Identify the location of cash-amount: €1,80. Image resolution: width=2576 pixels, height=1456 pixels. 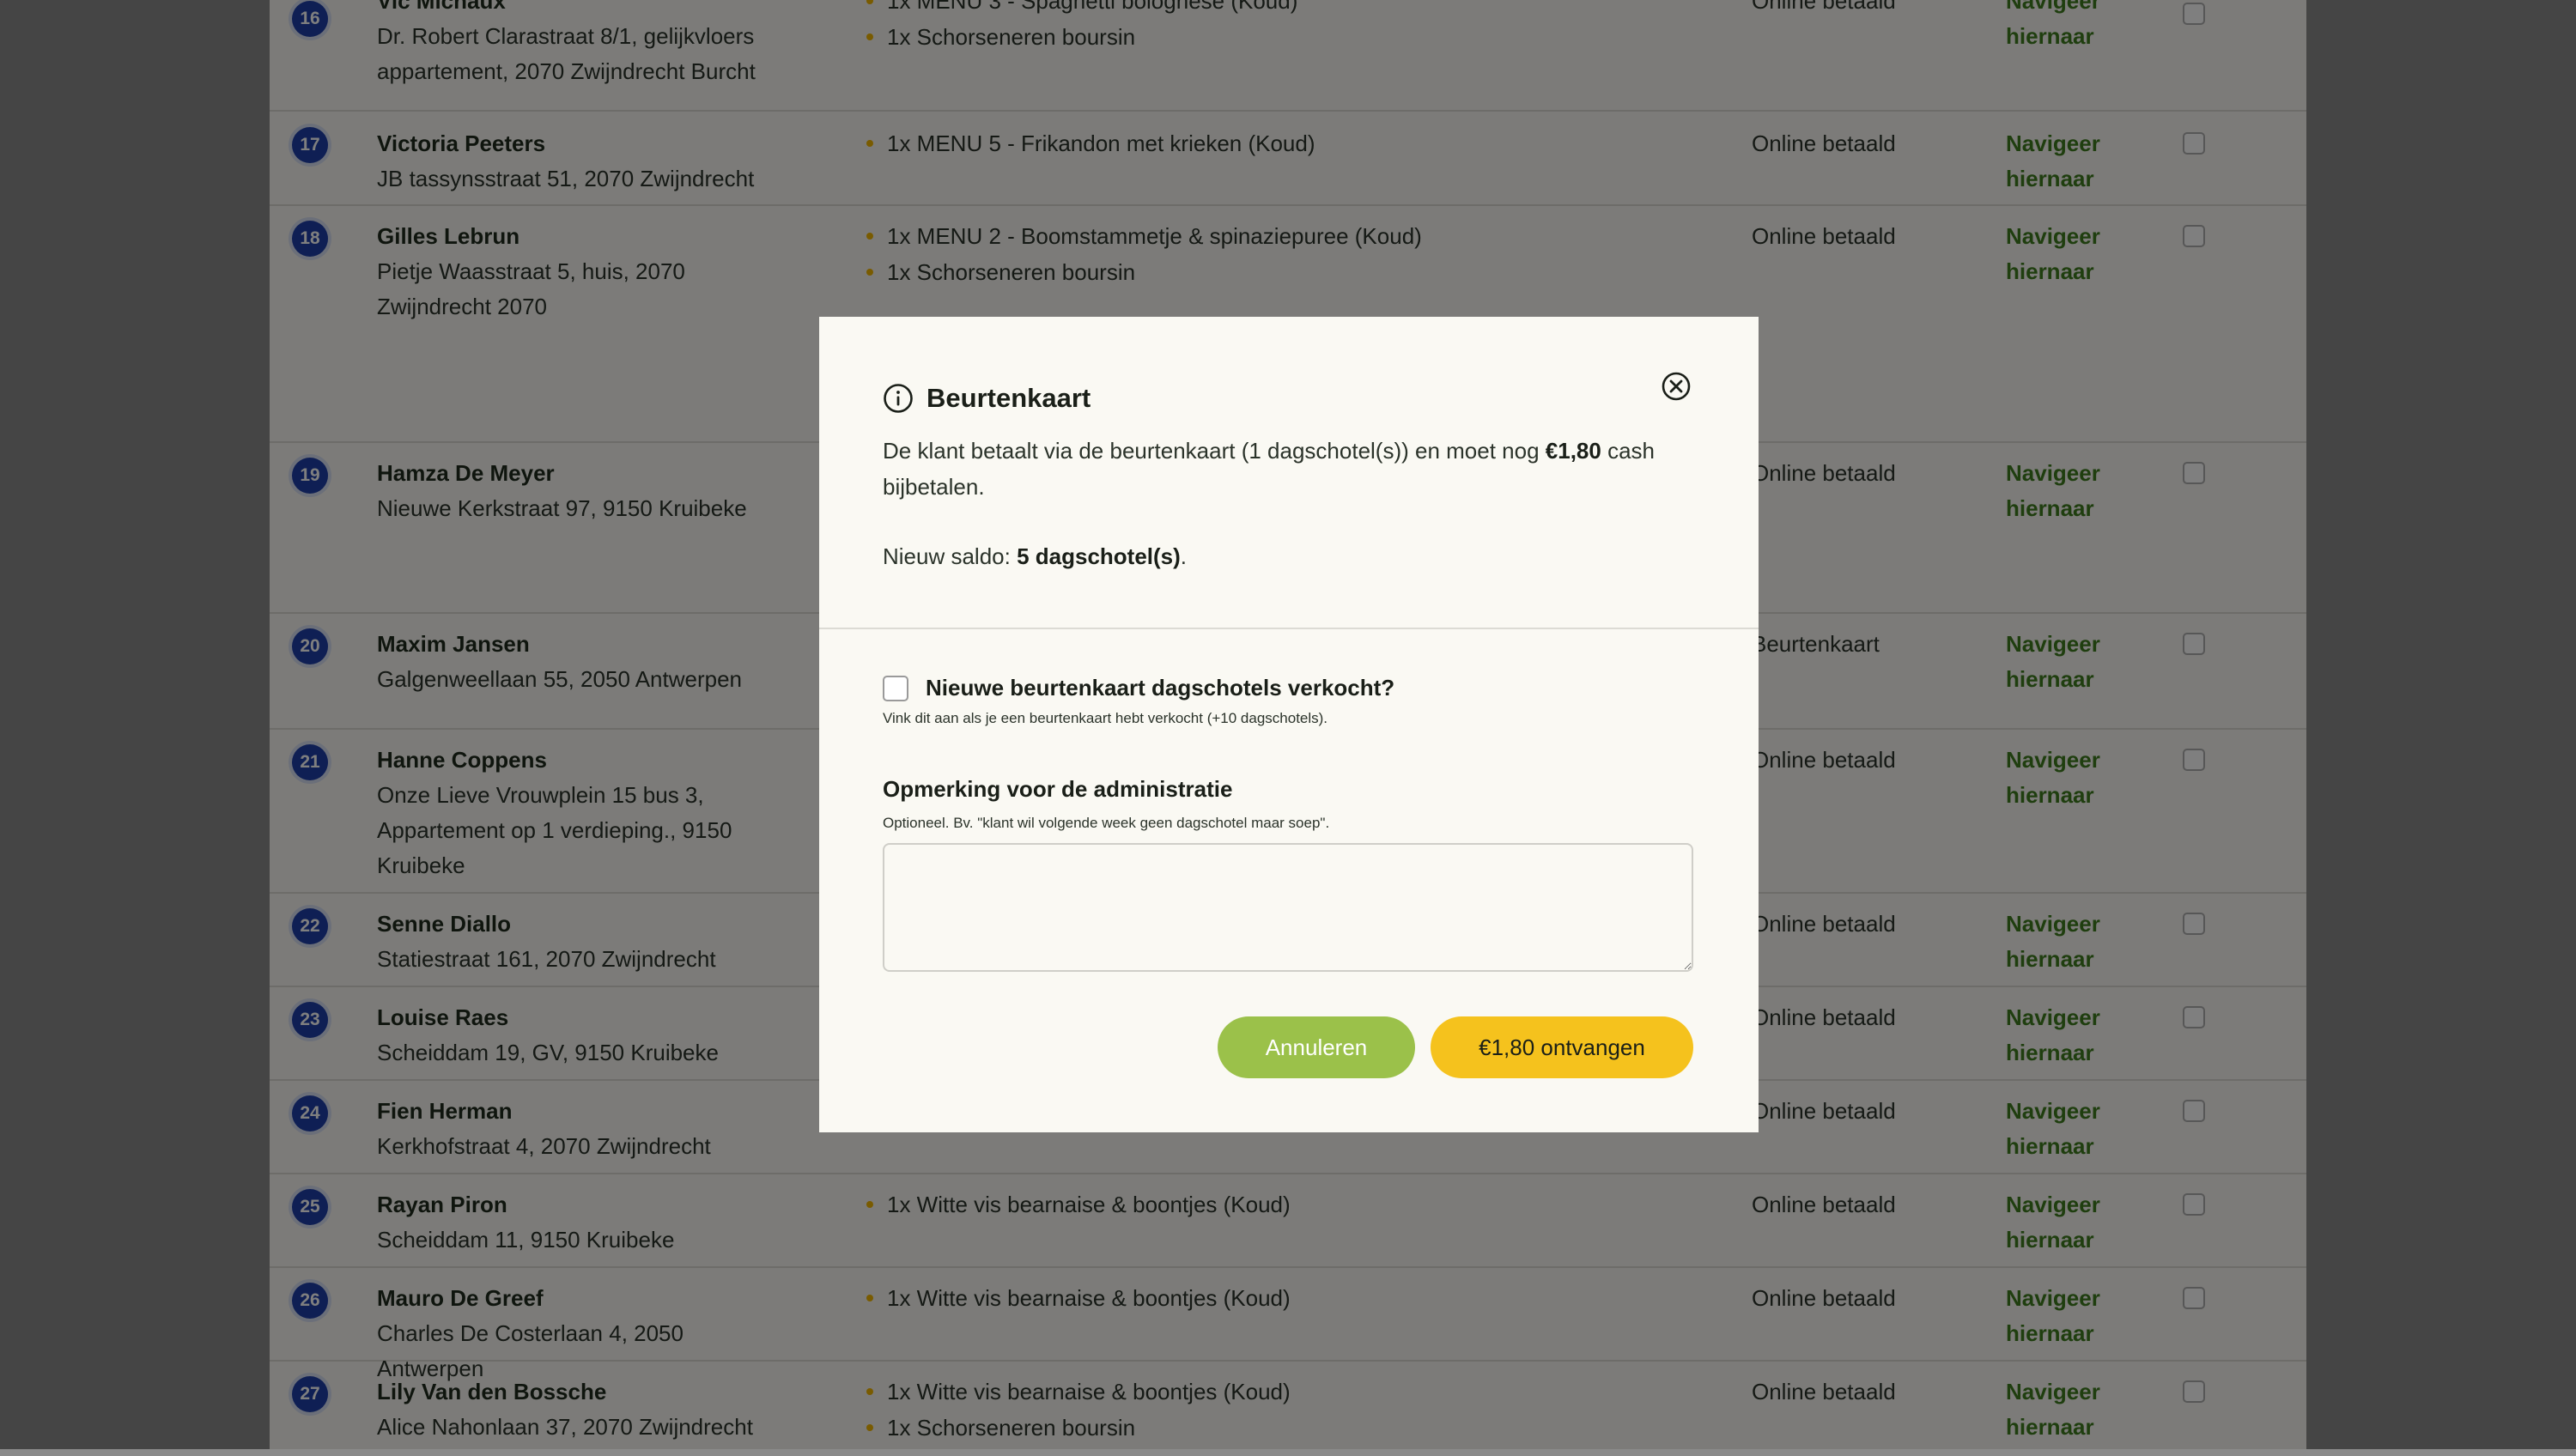
(1573, 451).